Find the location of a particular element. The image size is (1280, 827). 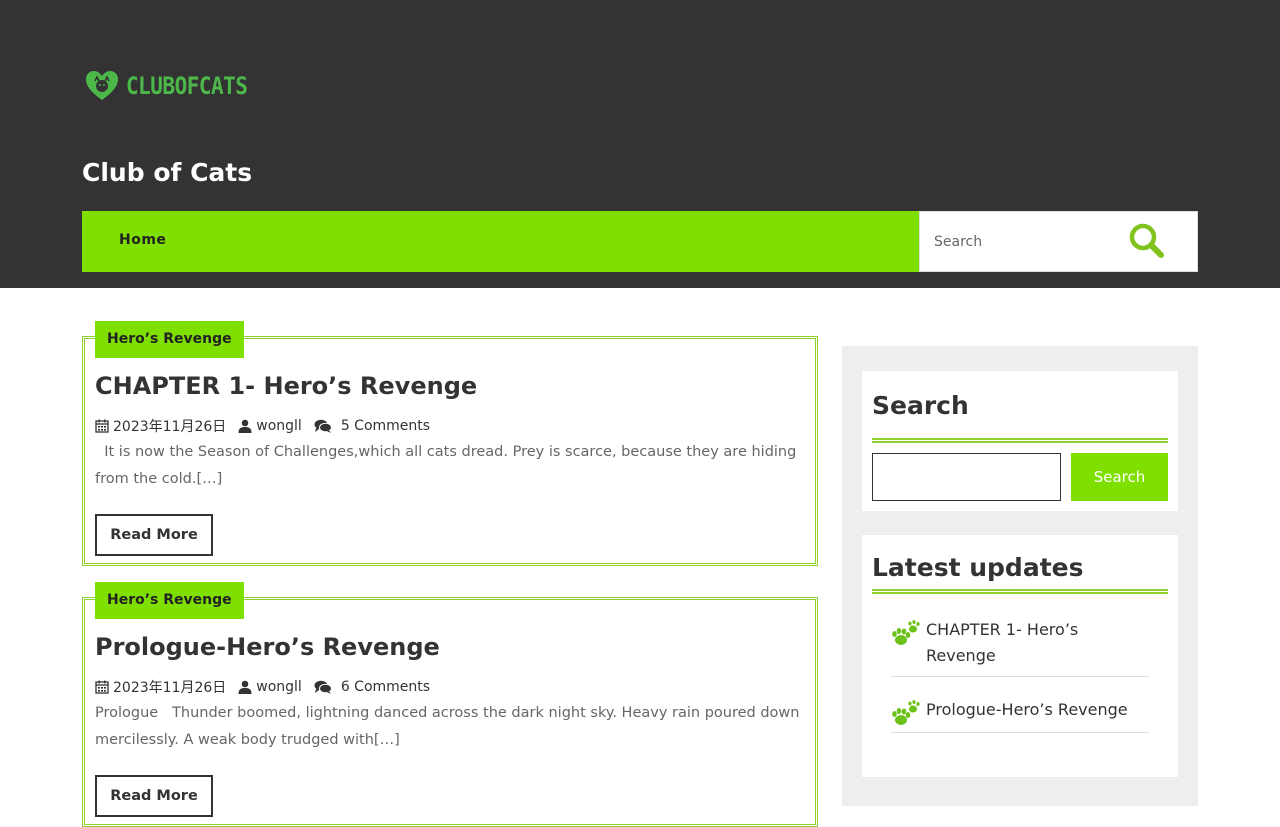

site-title: Club of Cats is located at coordinates (167, 172).